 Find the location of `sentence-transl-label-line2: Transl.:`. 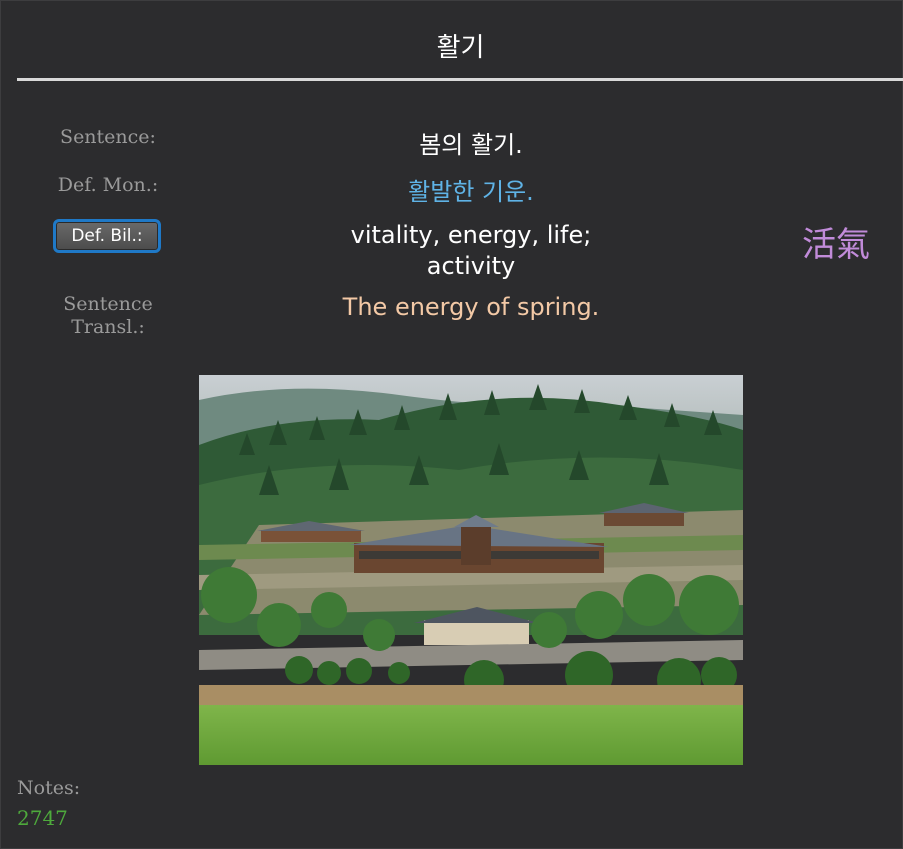

sentence-transl-label-line2: Transl.: is located at coordinates (108, 327).